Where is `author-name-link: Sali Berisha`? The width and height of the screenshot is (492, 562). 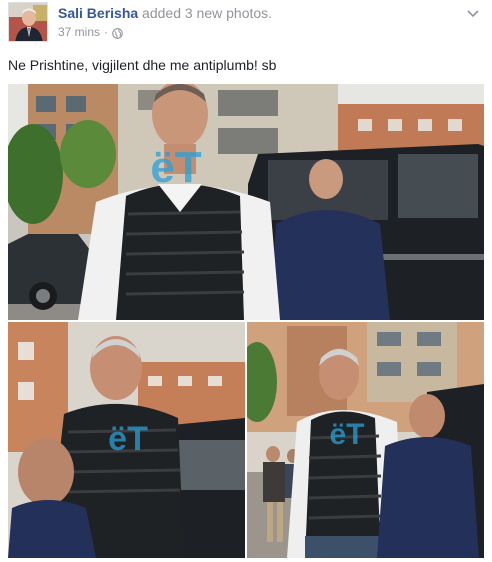 author-name-link: Sali Berisha is located at coordinates (98, 13).